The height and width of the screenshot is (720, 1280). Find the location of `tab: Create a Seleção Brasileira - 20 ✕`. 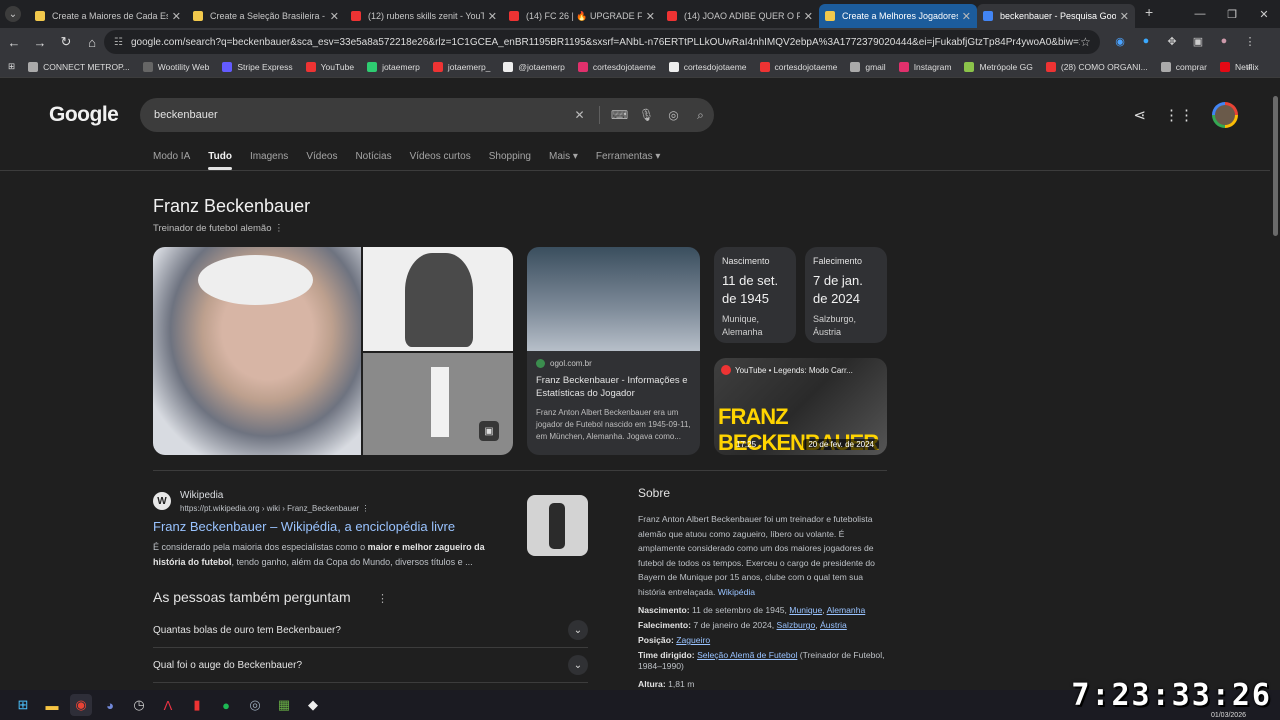

tab: Create a Seleção Brasileira - 20 ✕ is located at coordinates (266, 16).